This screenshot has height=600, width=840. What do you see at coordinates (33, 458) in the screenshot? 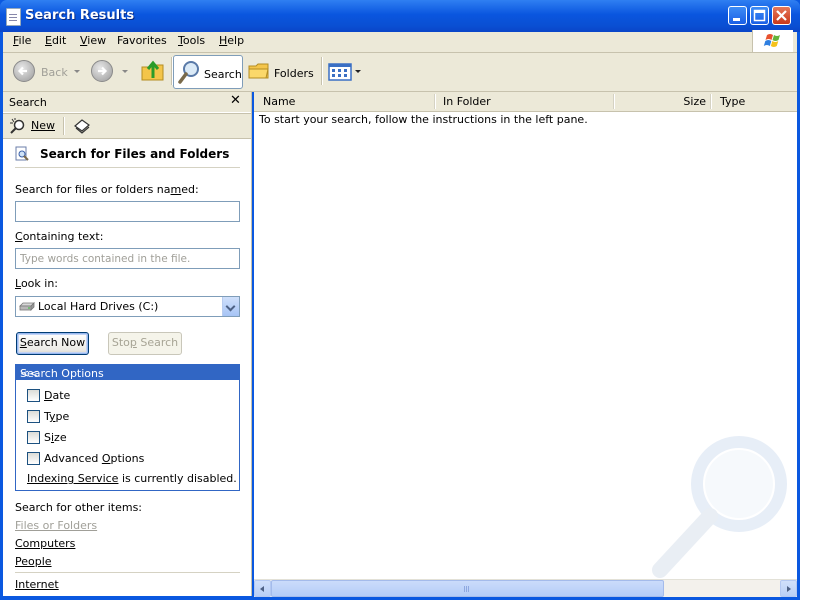
I see `advanced-options-checkbox` at bounding box center [33, 458].